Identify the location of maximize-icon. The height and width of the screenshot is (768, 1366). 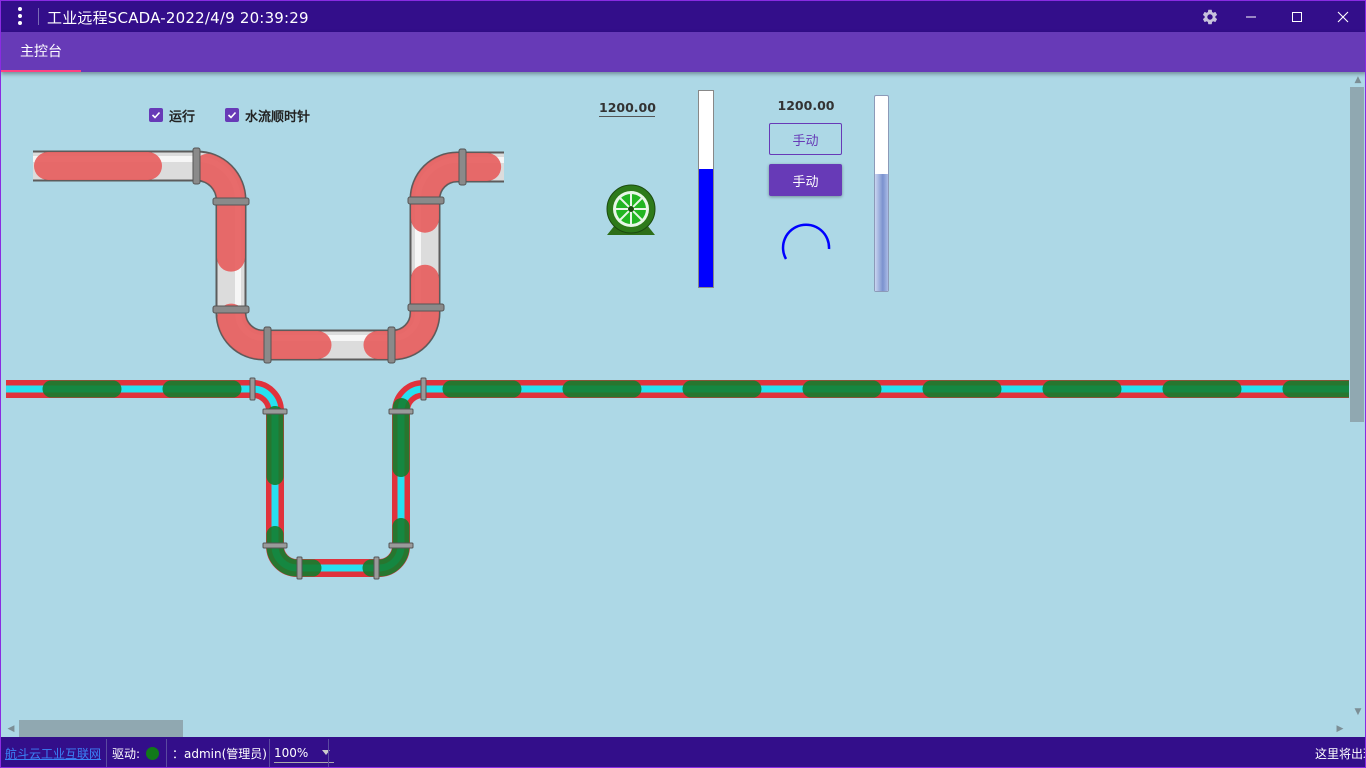
(1297, 16).